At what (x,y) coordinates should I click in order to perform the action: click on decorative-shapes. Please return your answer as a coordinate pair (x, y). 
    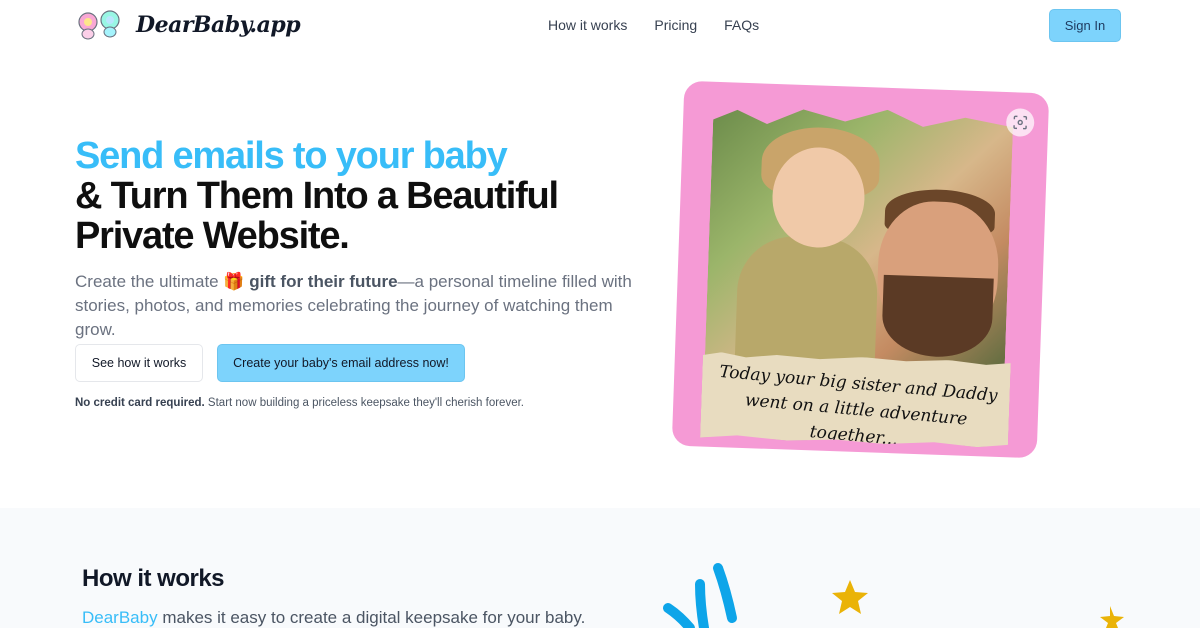
    Looking at the image, I should click on (893, 595).